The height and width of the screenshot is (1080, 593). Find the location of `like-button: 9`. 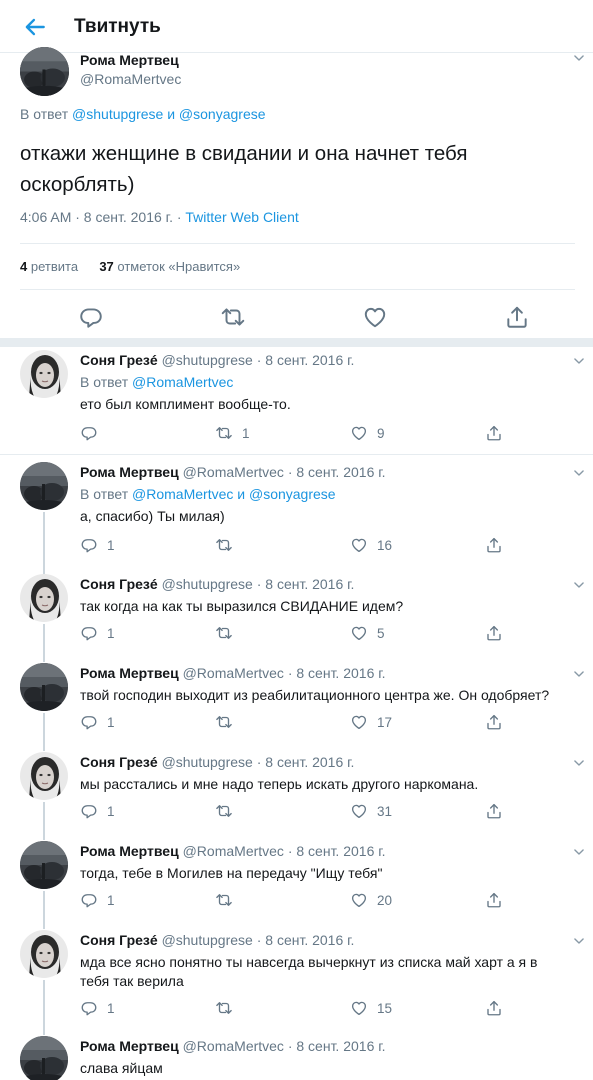

like-button: 9 is located at coordinates (367, 433).